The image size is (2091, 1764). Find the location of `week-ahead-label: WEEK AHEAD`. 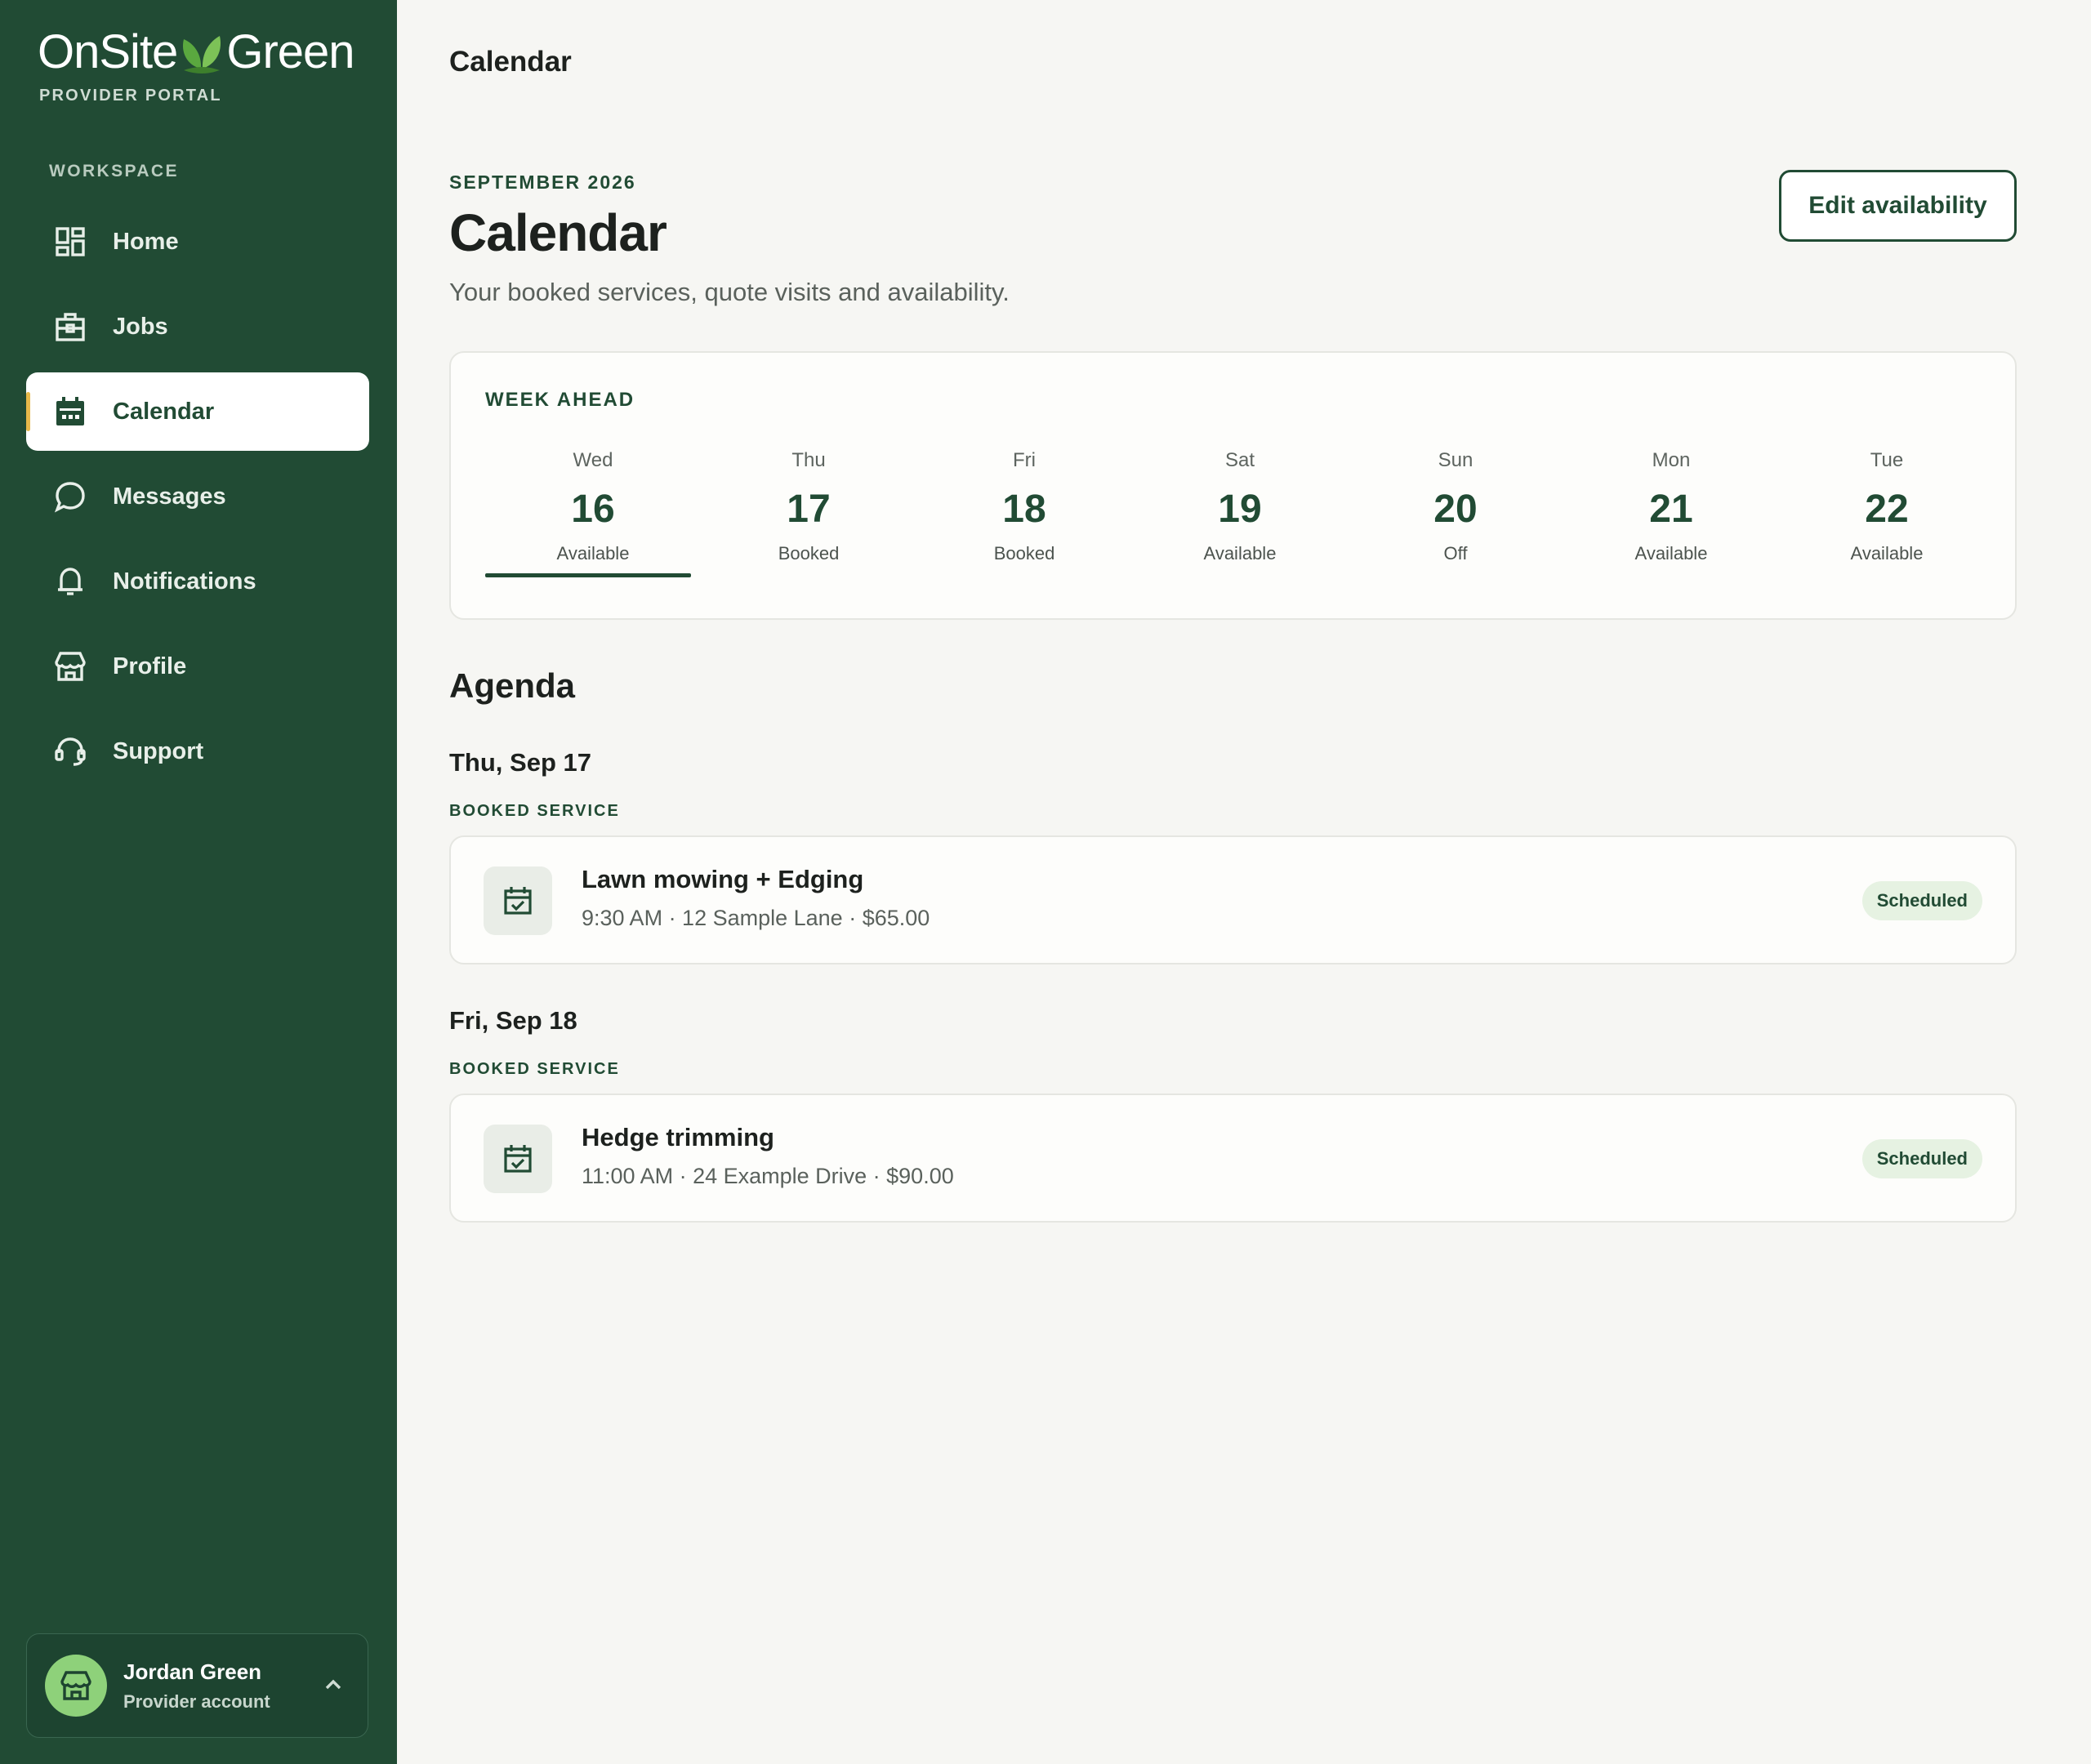

week-ahead-label: WEEK AHEAD is located at coordinates (560, 400).